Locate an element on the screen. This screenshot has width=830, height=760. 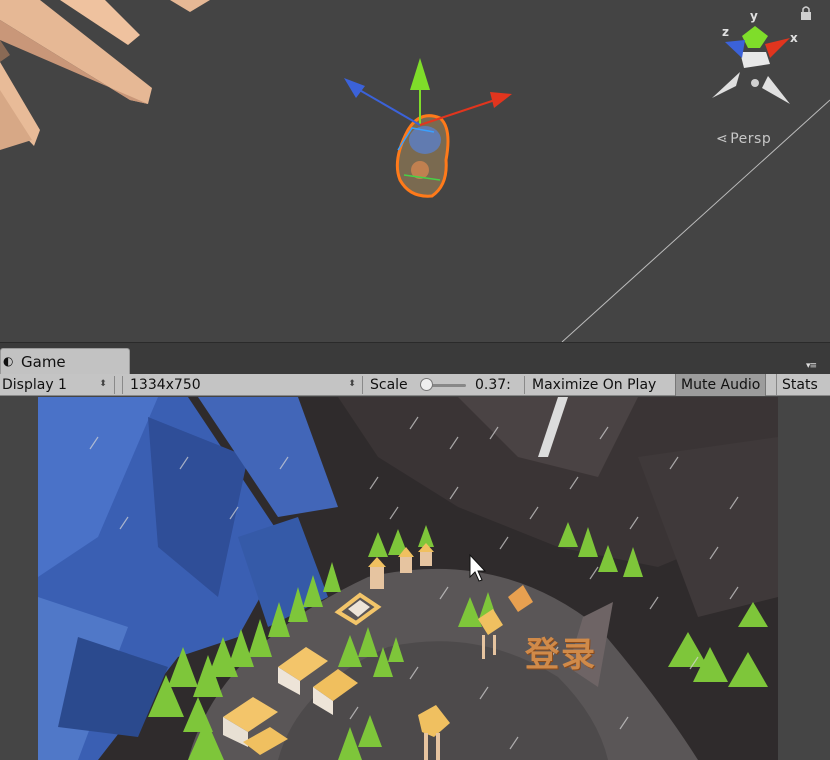
game-tab-bar: ◐ Game ▾≡ is located at coordinates (415, 358).